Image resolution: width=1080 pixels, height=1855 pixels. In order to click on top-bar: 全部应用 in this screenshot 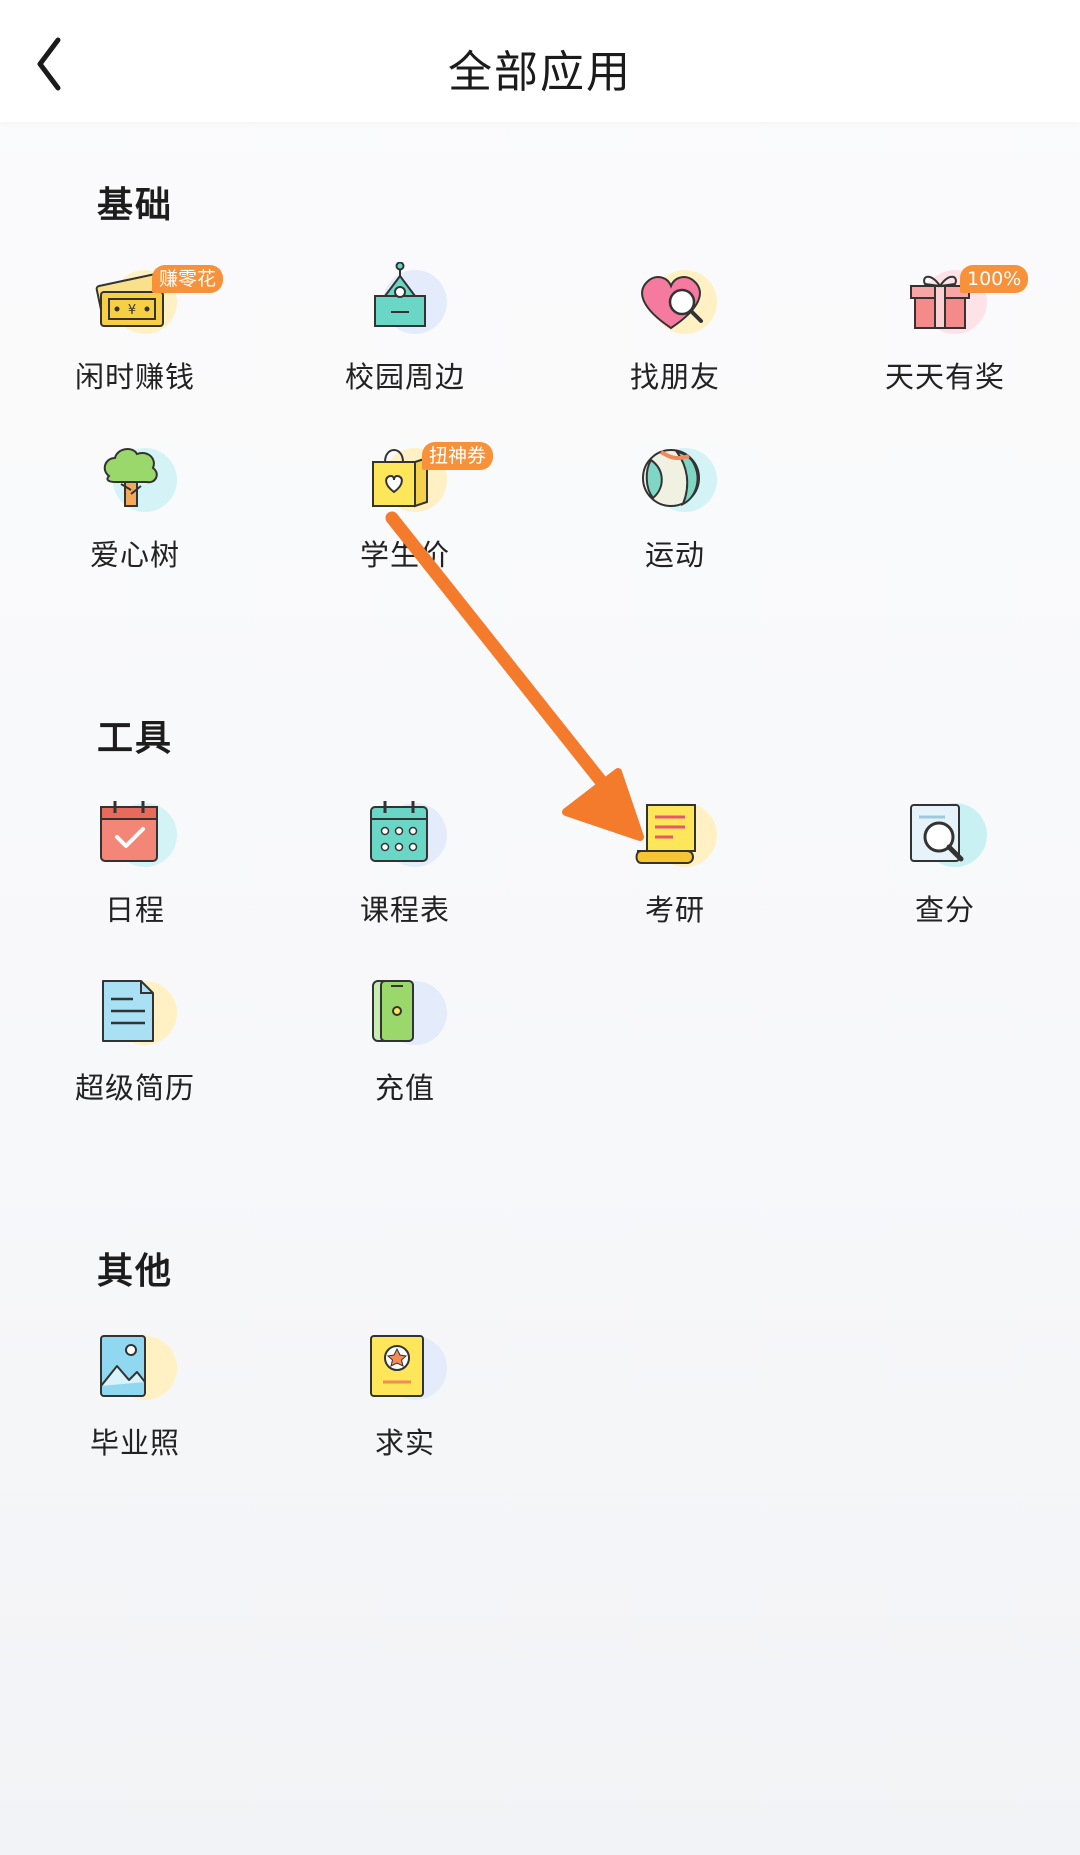, I will do `click(540, 61)`.